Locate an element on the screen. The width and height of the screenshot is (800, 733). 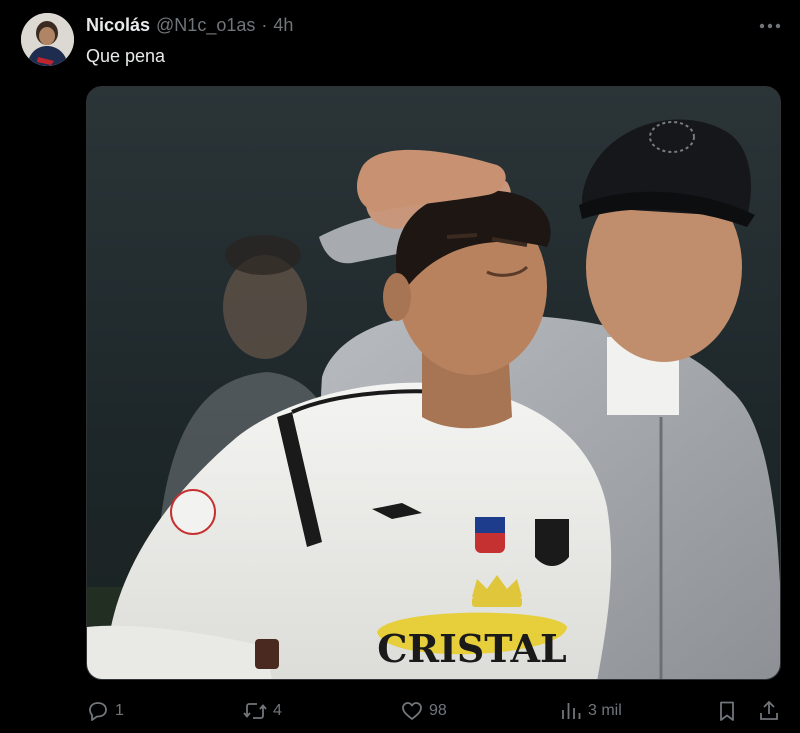
retweet-count: 4 is located at coordinates (277, 710).